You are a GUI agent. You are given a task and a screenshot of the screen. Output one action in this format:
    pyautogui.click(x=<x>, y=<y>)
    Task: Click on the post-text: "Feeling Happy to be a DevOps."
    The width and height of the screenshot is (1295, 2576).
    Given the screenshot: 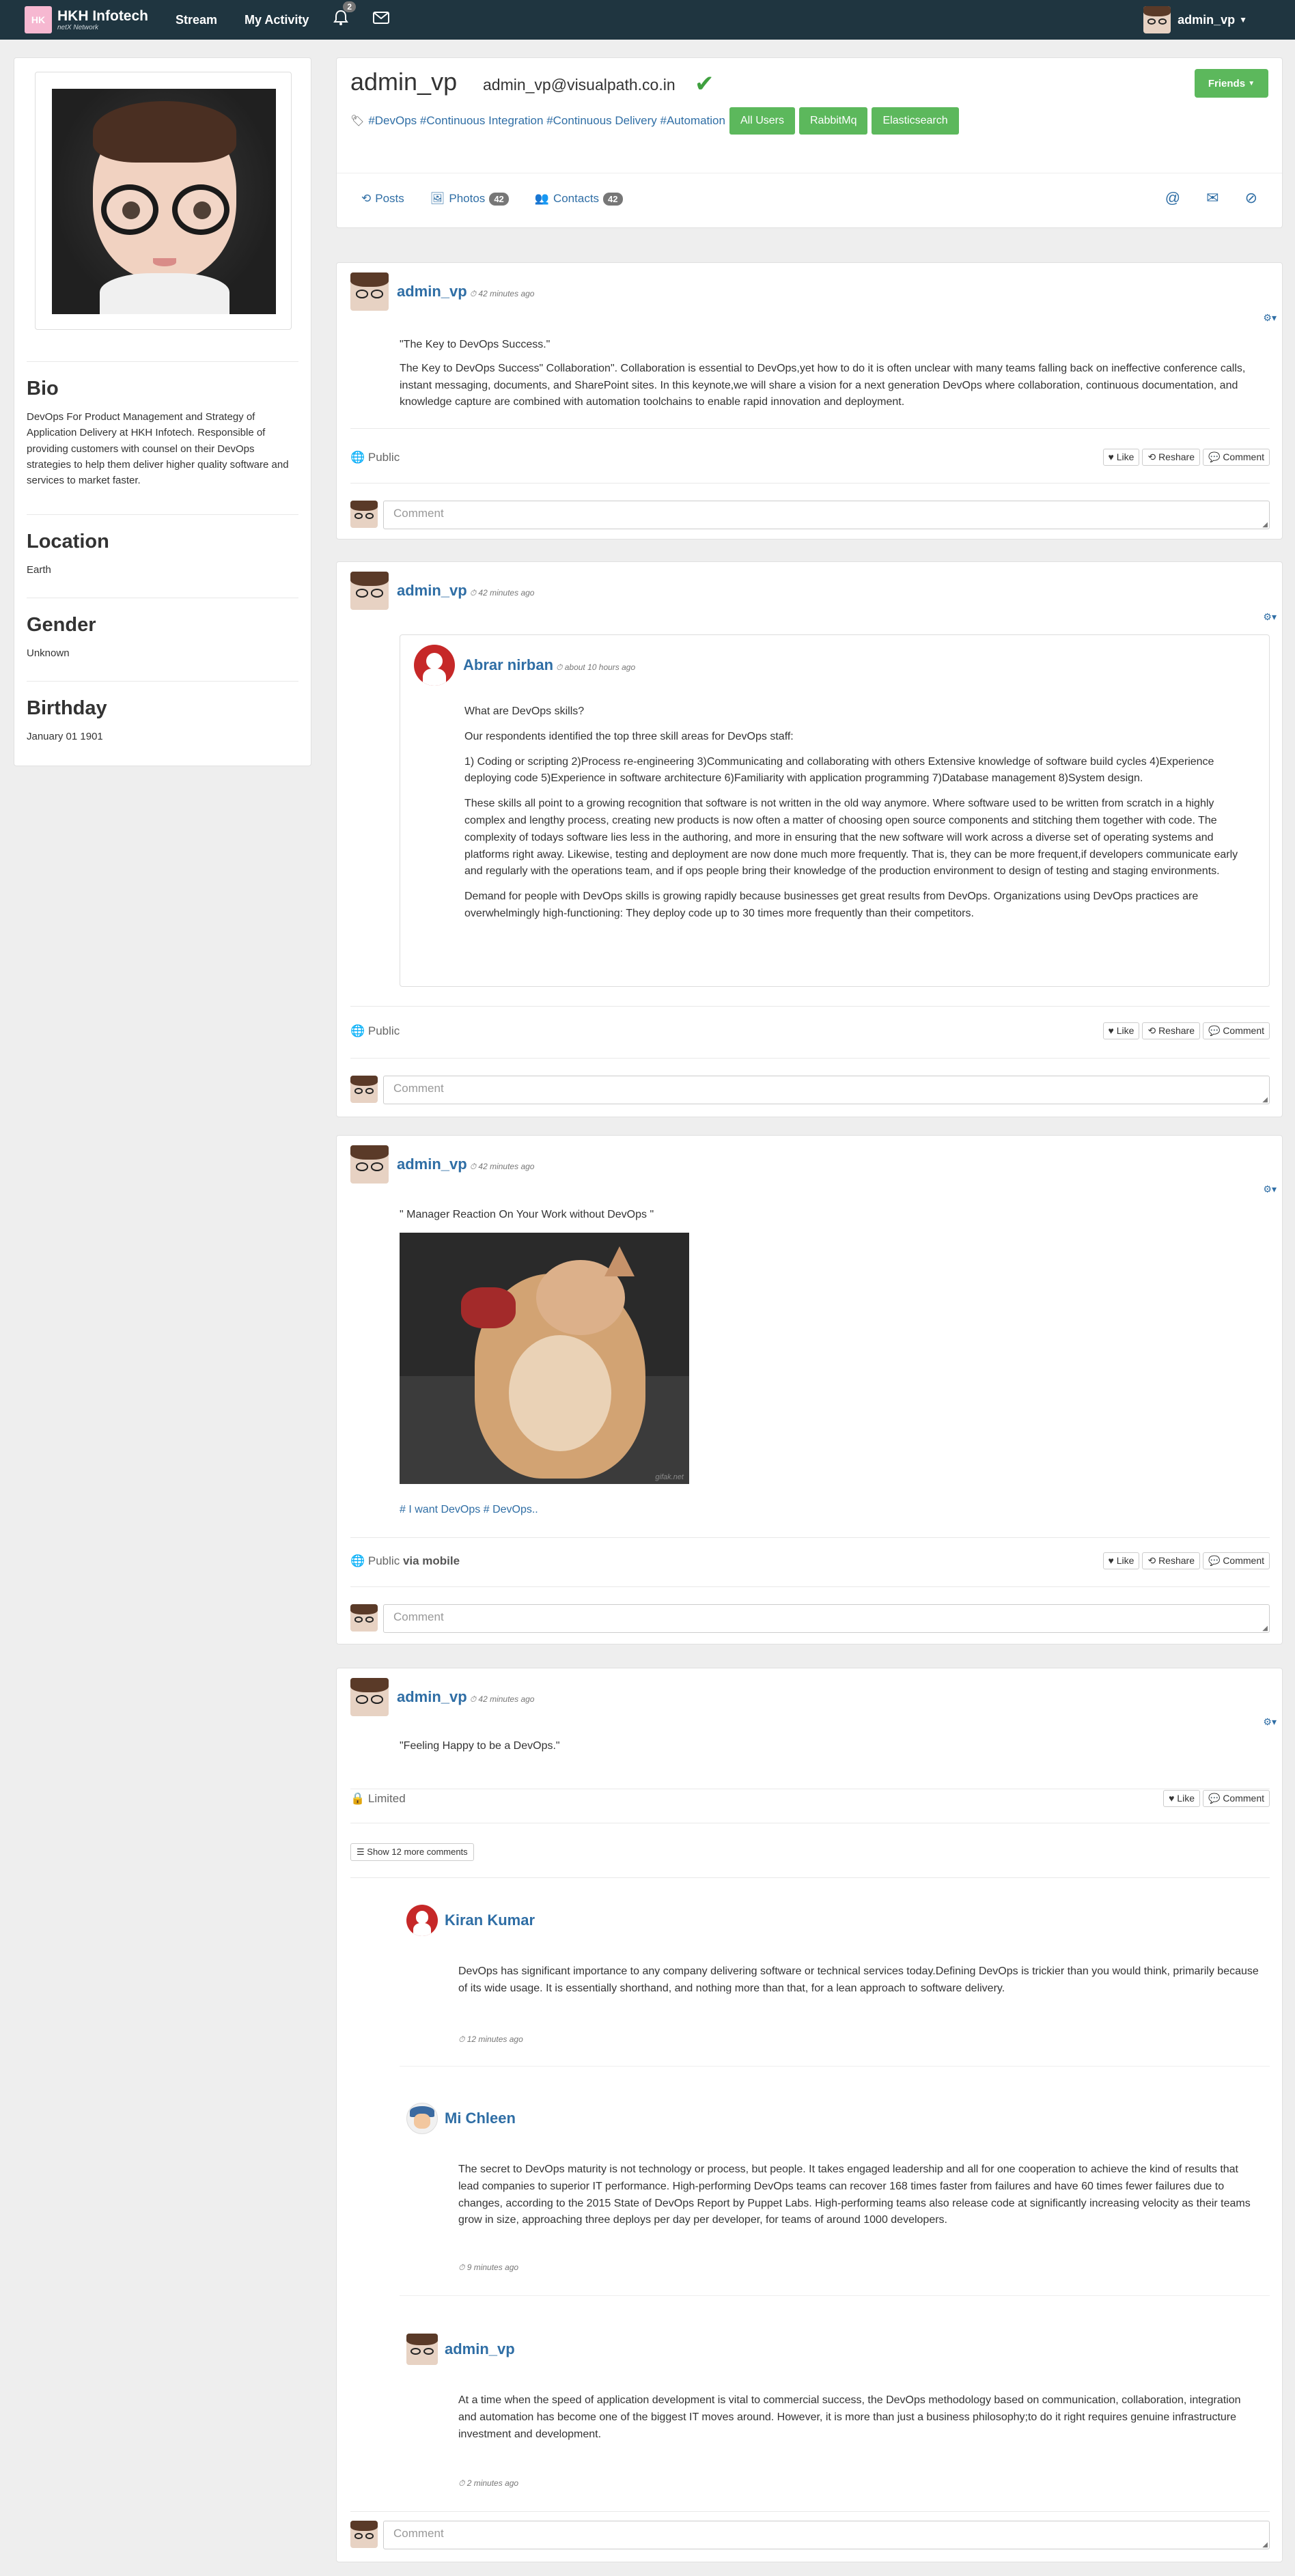 What is the action you would take?
    pyautogui.click(x=480, y=1746)
    